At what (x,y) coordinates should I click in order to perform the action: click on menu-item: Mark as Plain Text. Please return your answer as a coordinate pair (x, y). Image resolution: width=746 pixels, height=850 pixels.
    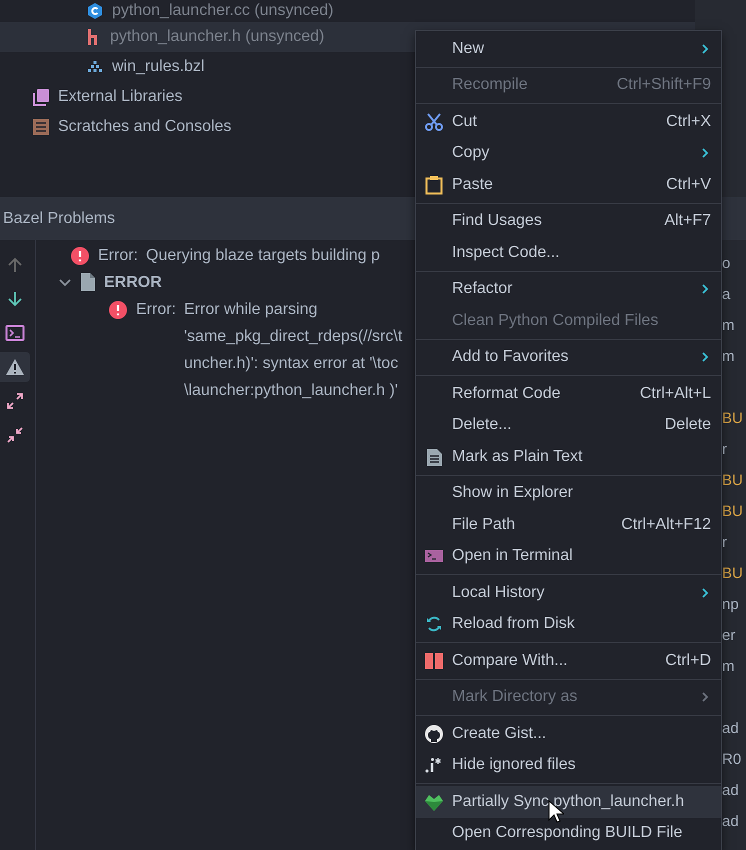
    Looking at the image, I should click on (568, 456).